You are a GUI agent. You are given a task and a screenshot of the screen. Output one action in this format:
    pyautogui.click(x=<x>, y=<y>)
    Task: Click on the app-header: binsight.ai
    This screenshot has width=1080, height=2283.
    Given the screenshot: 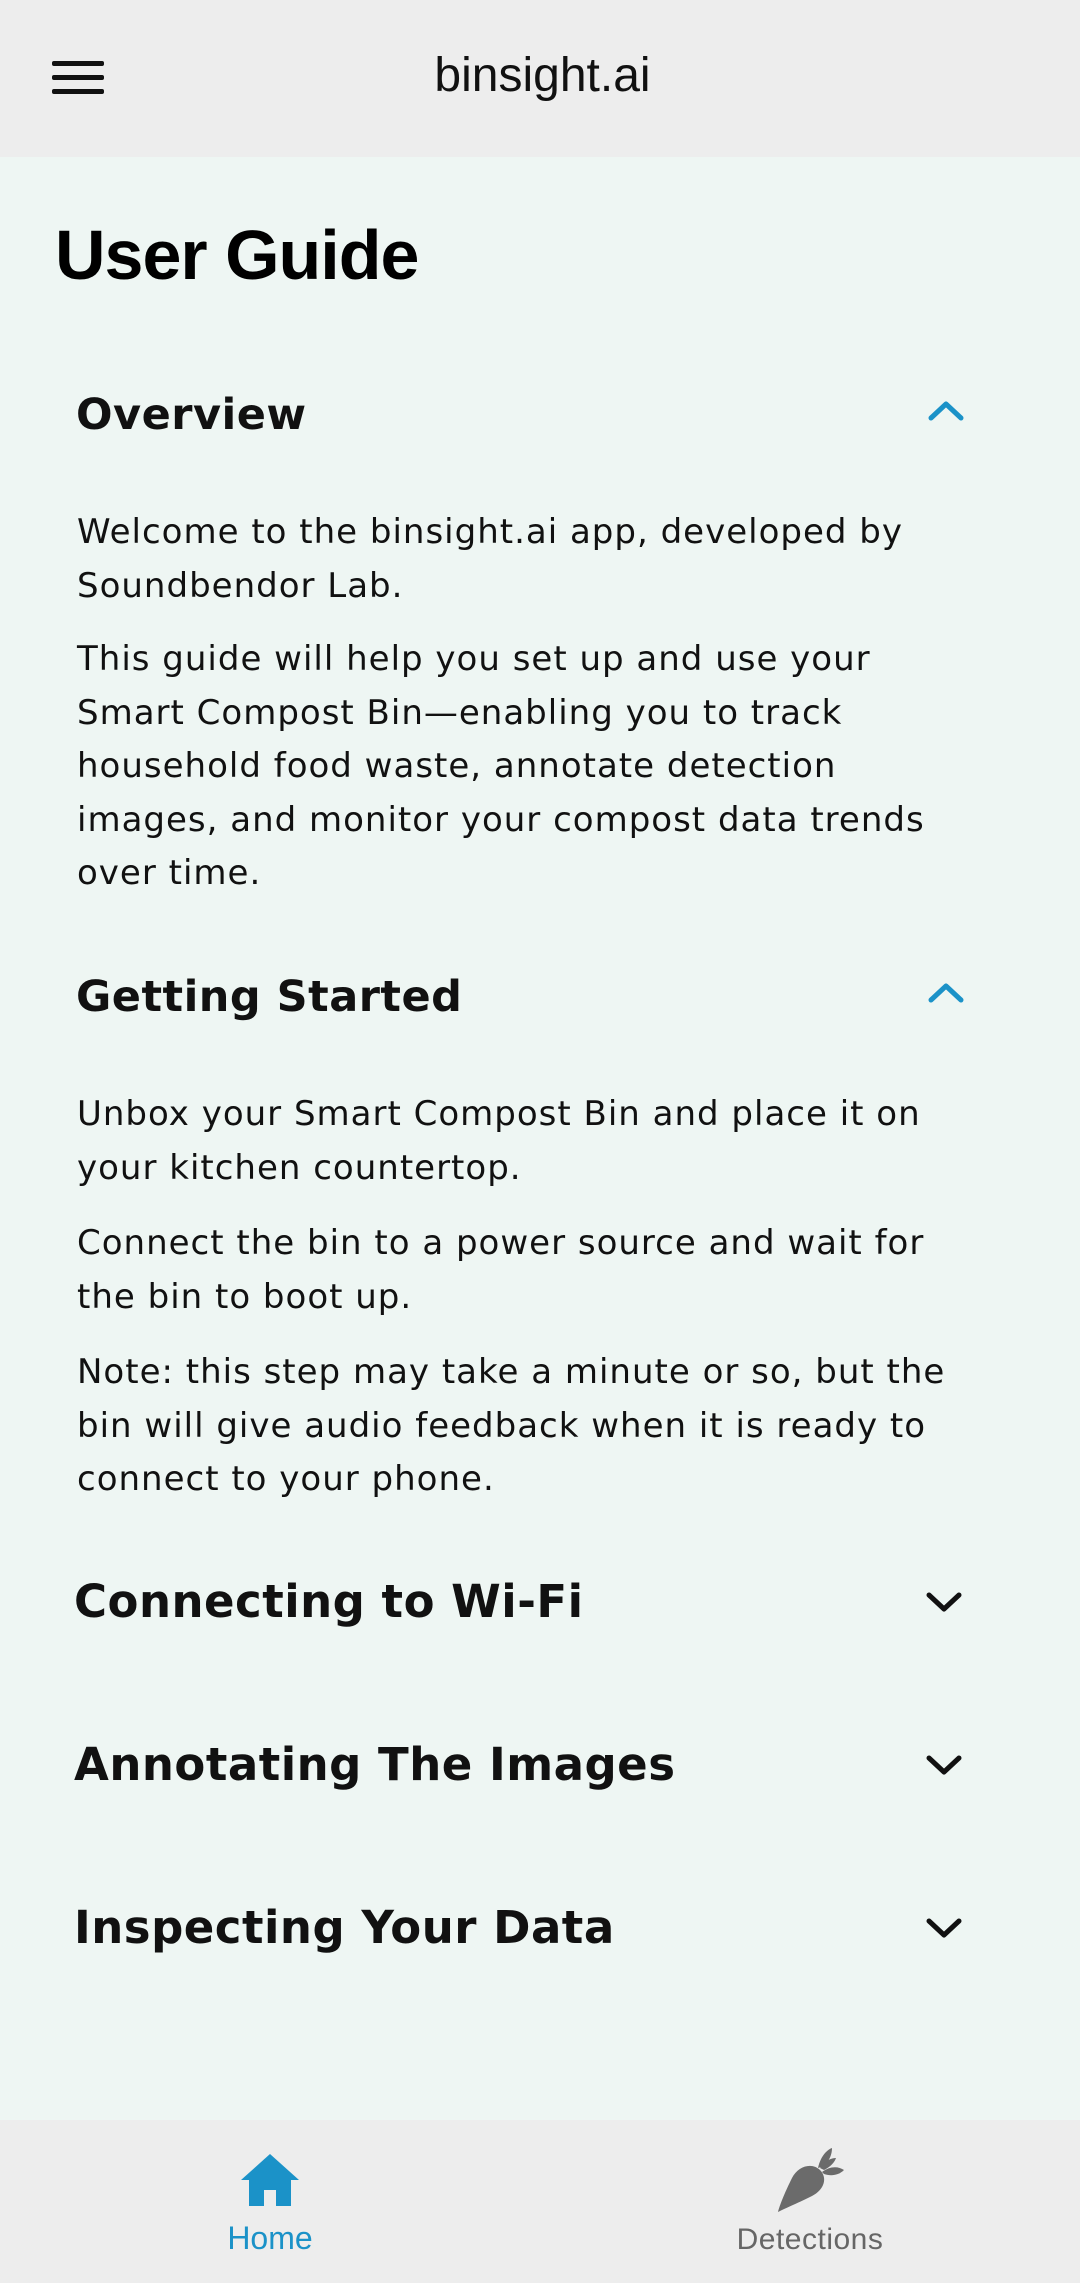 What is the action you would take?
    pyautogui.click(x=540, y=78)
    